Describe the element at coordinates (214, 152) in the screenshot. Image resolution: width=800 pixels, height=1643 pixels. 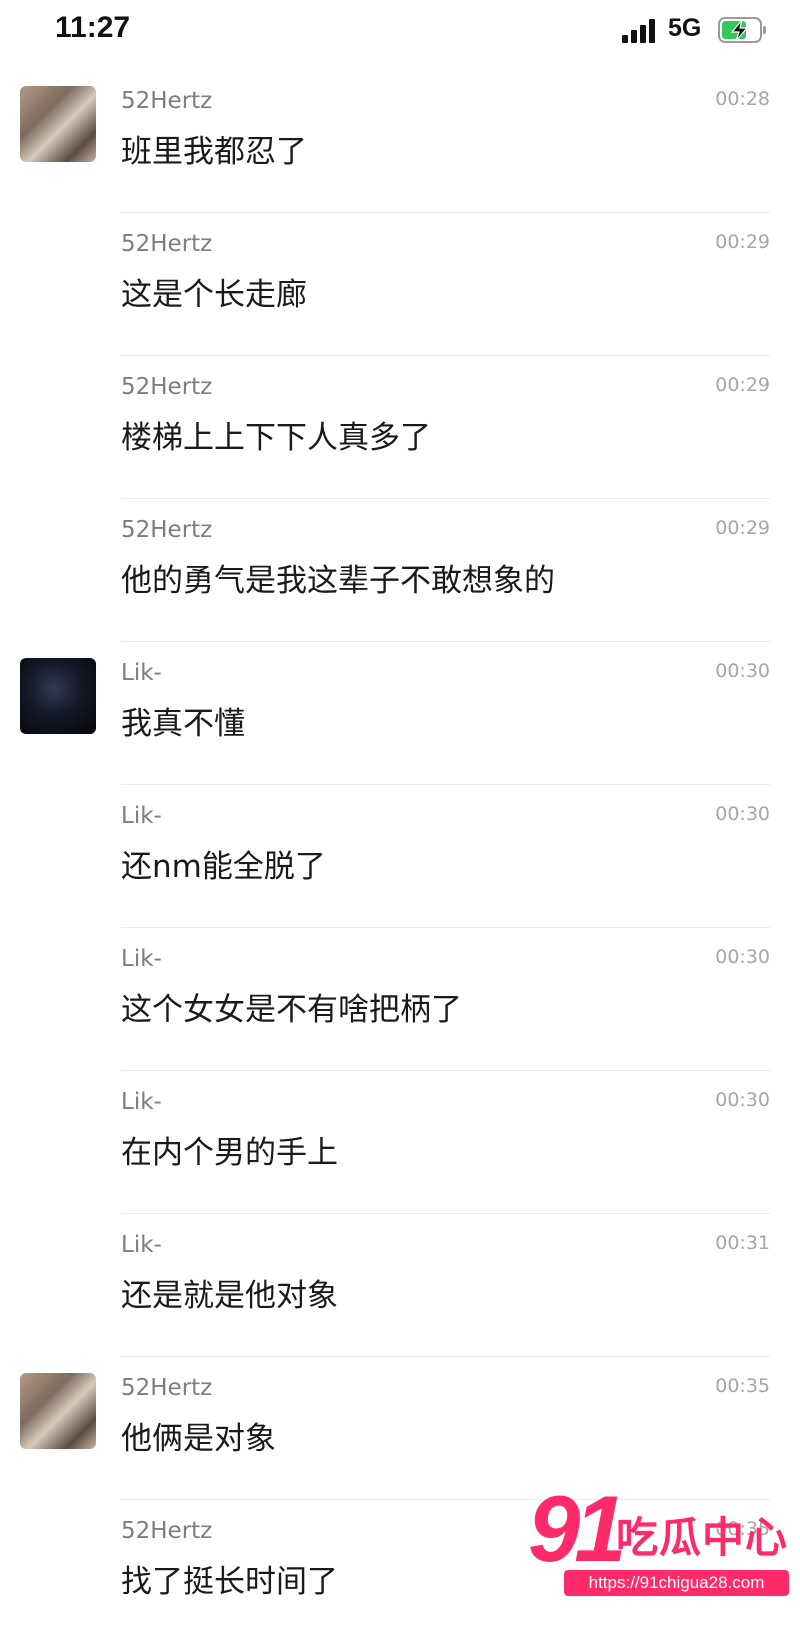
I see `message-text: 班里我都忍了` at that location.